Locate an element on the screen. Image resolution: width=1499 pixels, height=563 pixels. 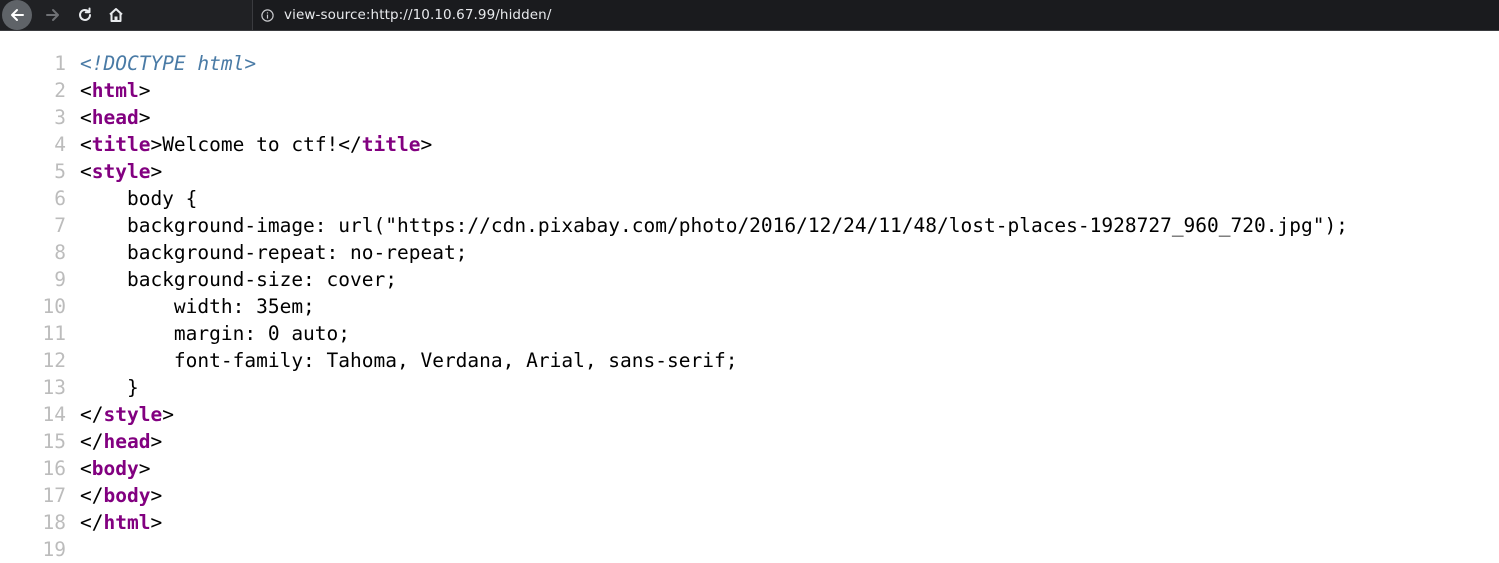
source-line: 9 background-size: cover; is located at coordinates (749, 279).